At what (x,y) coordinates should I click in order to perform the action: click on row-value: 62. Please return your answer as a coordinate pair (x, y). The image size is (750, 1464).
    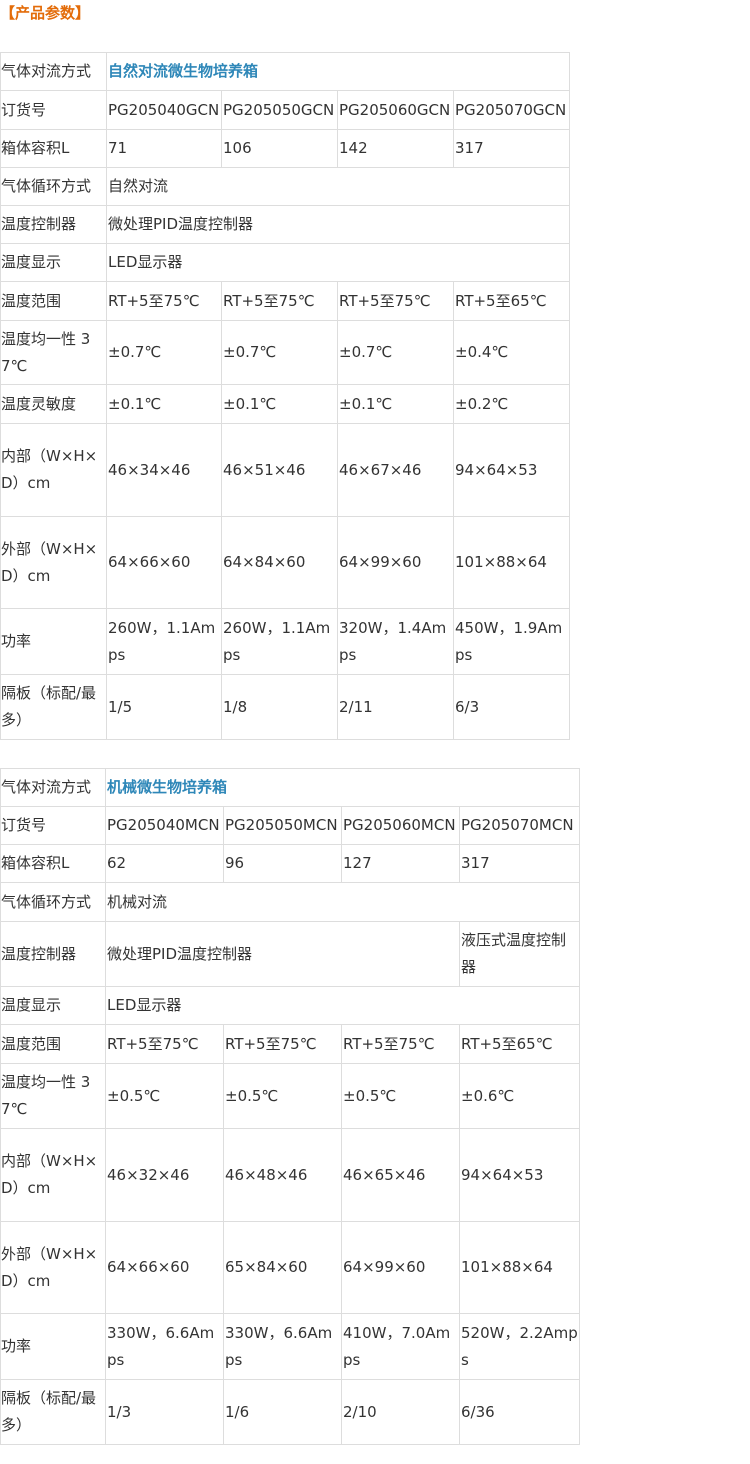
    Looking at the image, I should click on (164, 863).